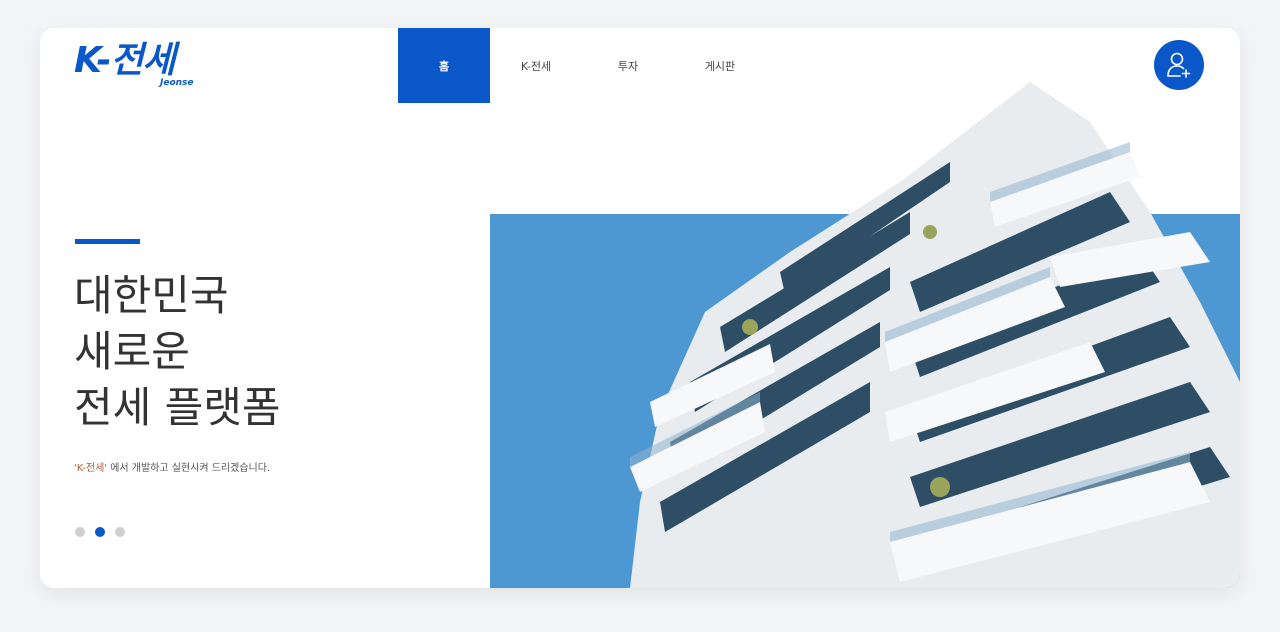 This screenshot has height=632, width=1280. What do you see at coordinates (125, 60) in the screenshot?
I see `logo-main-text: K-전세` at bounding box center [125, 60].